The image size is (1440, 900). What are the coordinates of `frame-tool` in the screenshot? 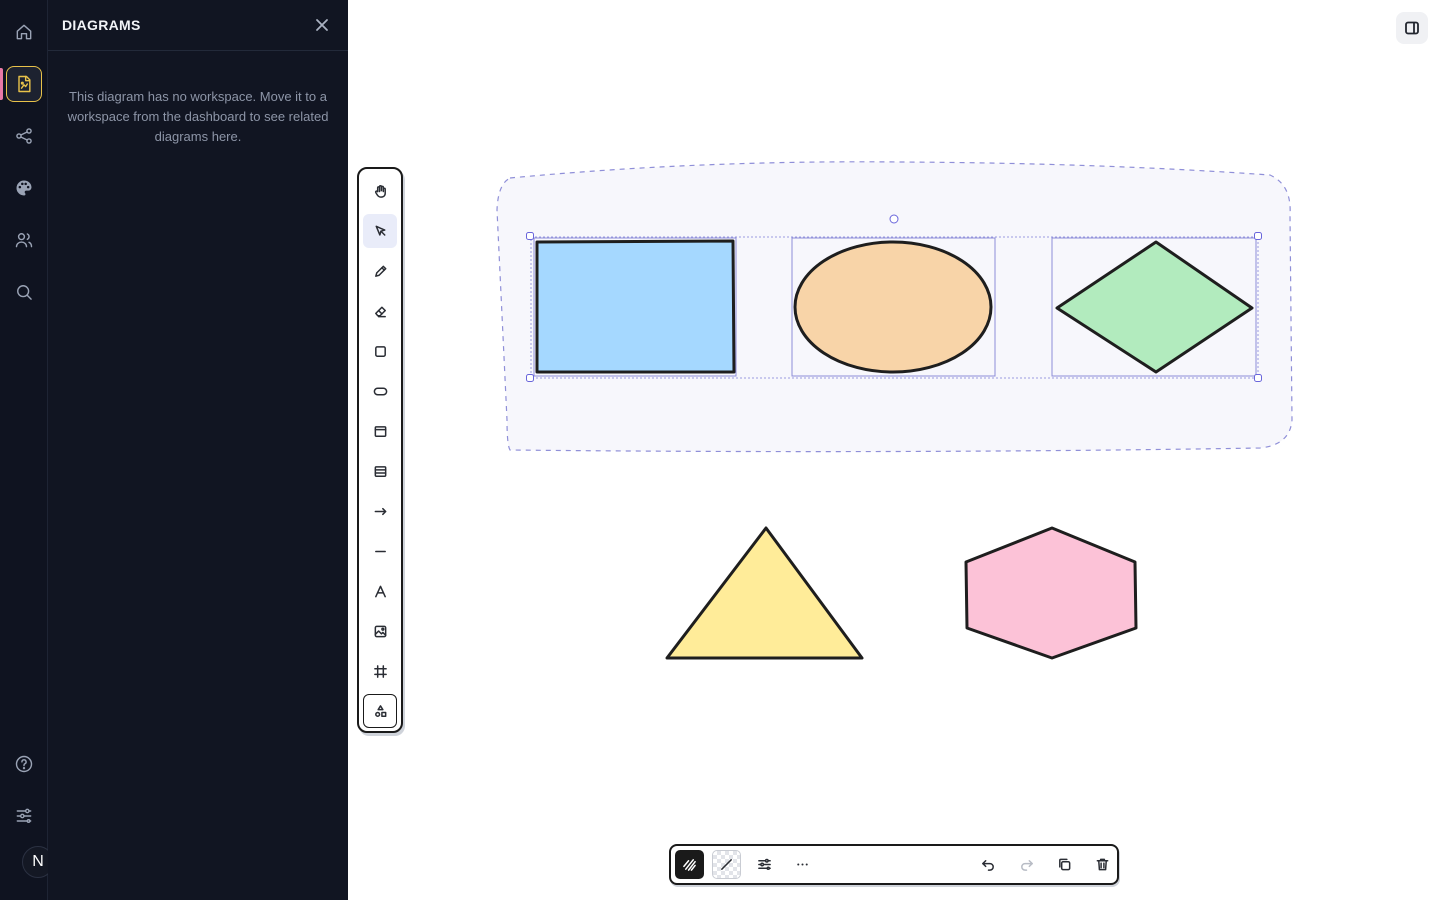 It's located at (380, 431).